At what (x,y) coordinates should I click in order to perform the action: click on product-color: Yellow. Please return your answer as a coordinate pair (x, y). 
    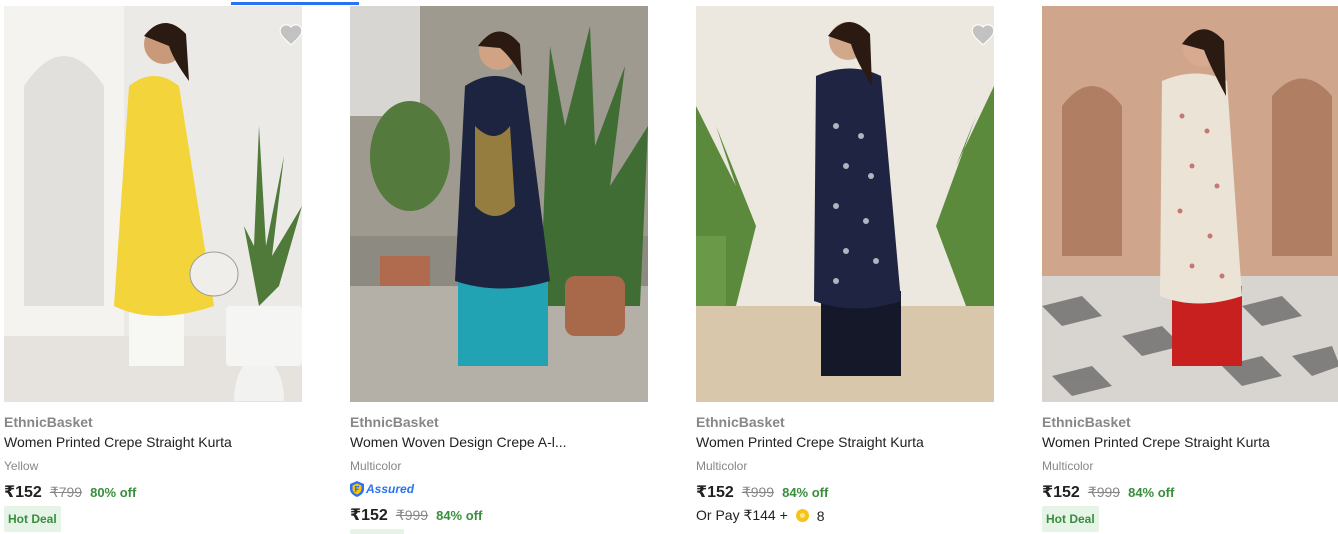
    Looking at the image, I should click on (21, 466).